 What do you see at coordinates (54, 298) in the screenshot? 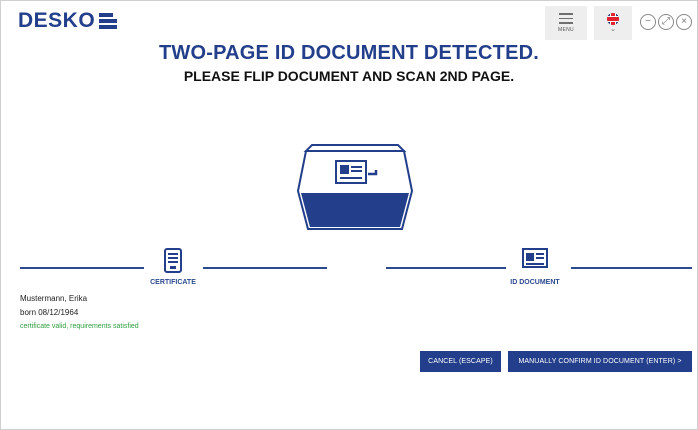
I see `holder-name: Mustermann, Erika` at bounding box center [54, 298].